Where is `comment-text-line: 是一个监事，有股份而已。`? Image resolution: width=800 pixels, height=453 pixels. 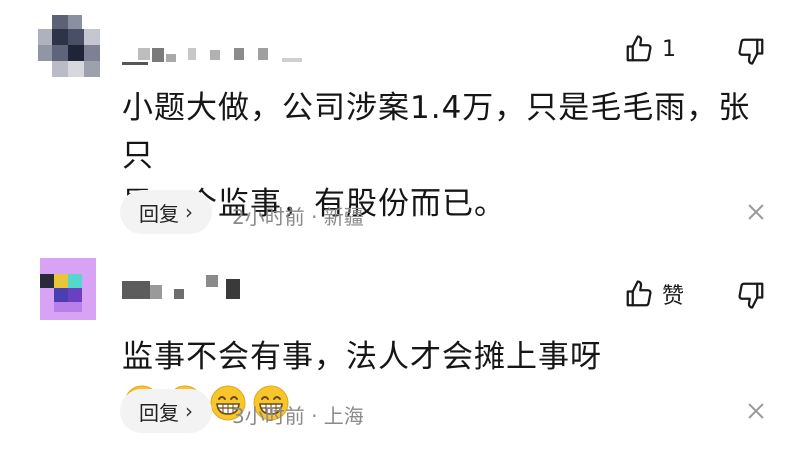
comment-text-line: 是一个监事，有股份而已。 is located at coordinates (314, 204).